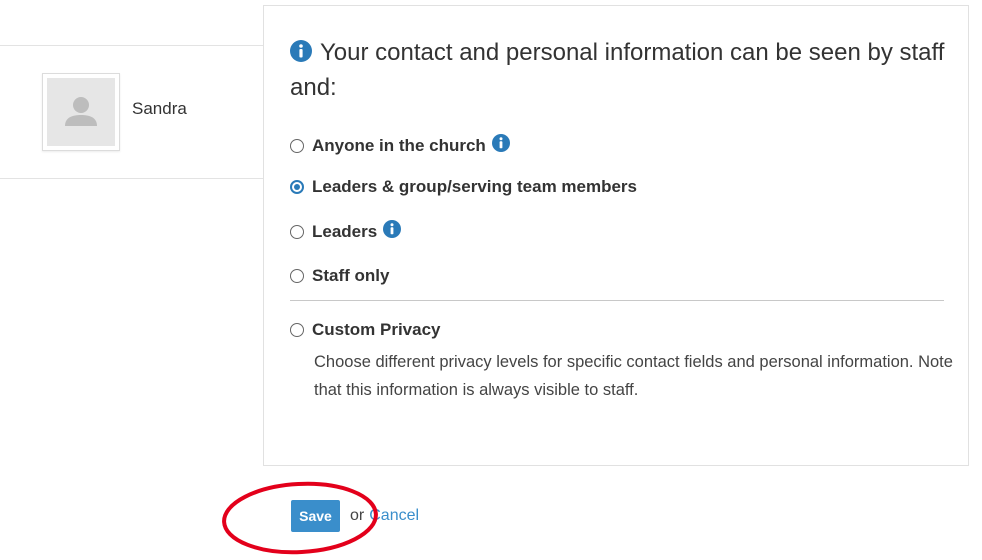  I want to click on radio-anyone-in-church, so click(297, 145).